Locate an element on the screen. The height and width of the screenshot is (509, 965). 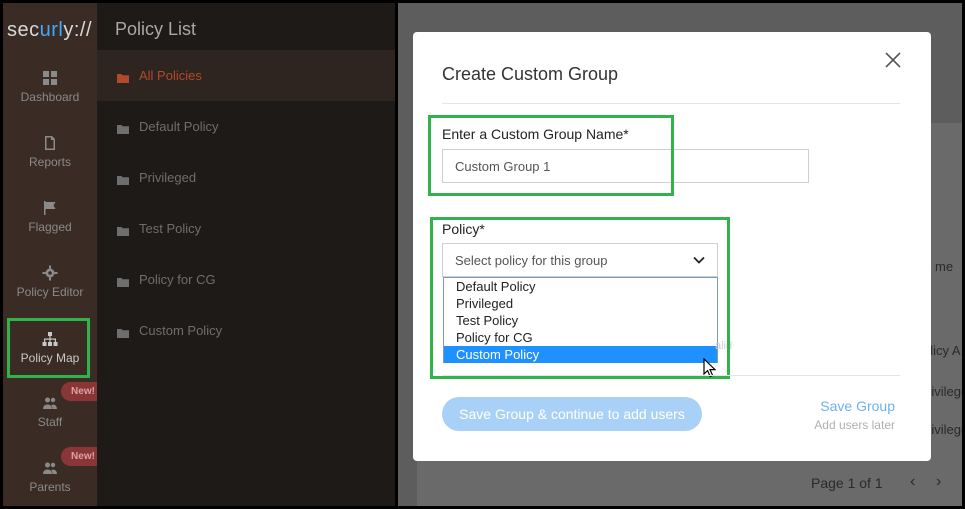
close-icon is located at coordinates (893, 60).